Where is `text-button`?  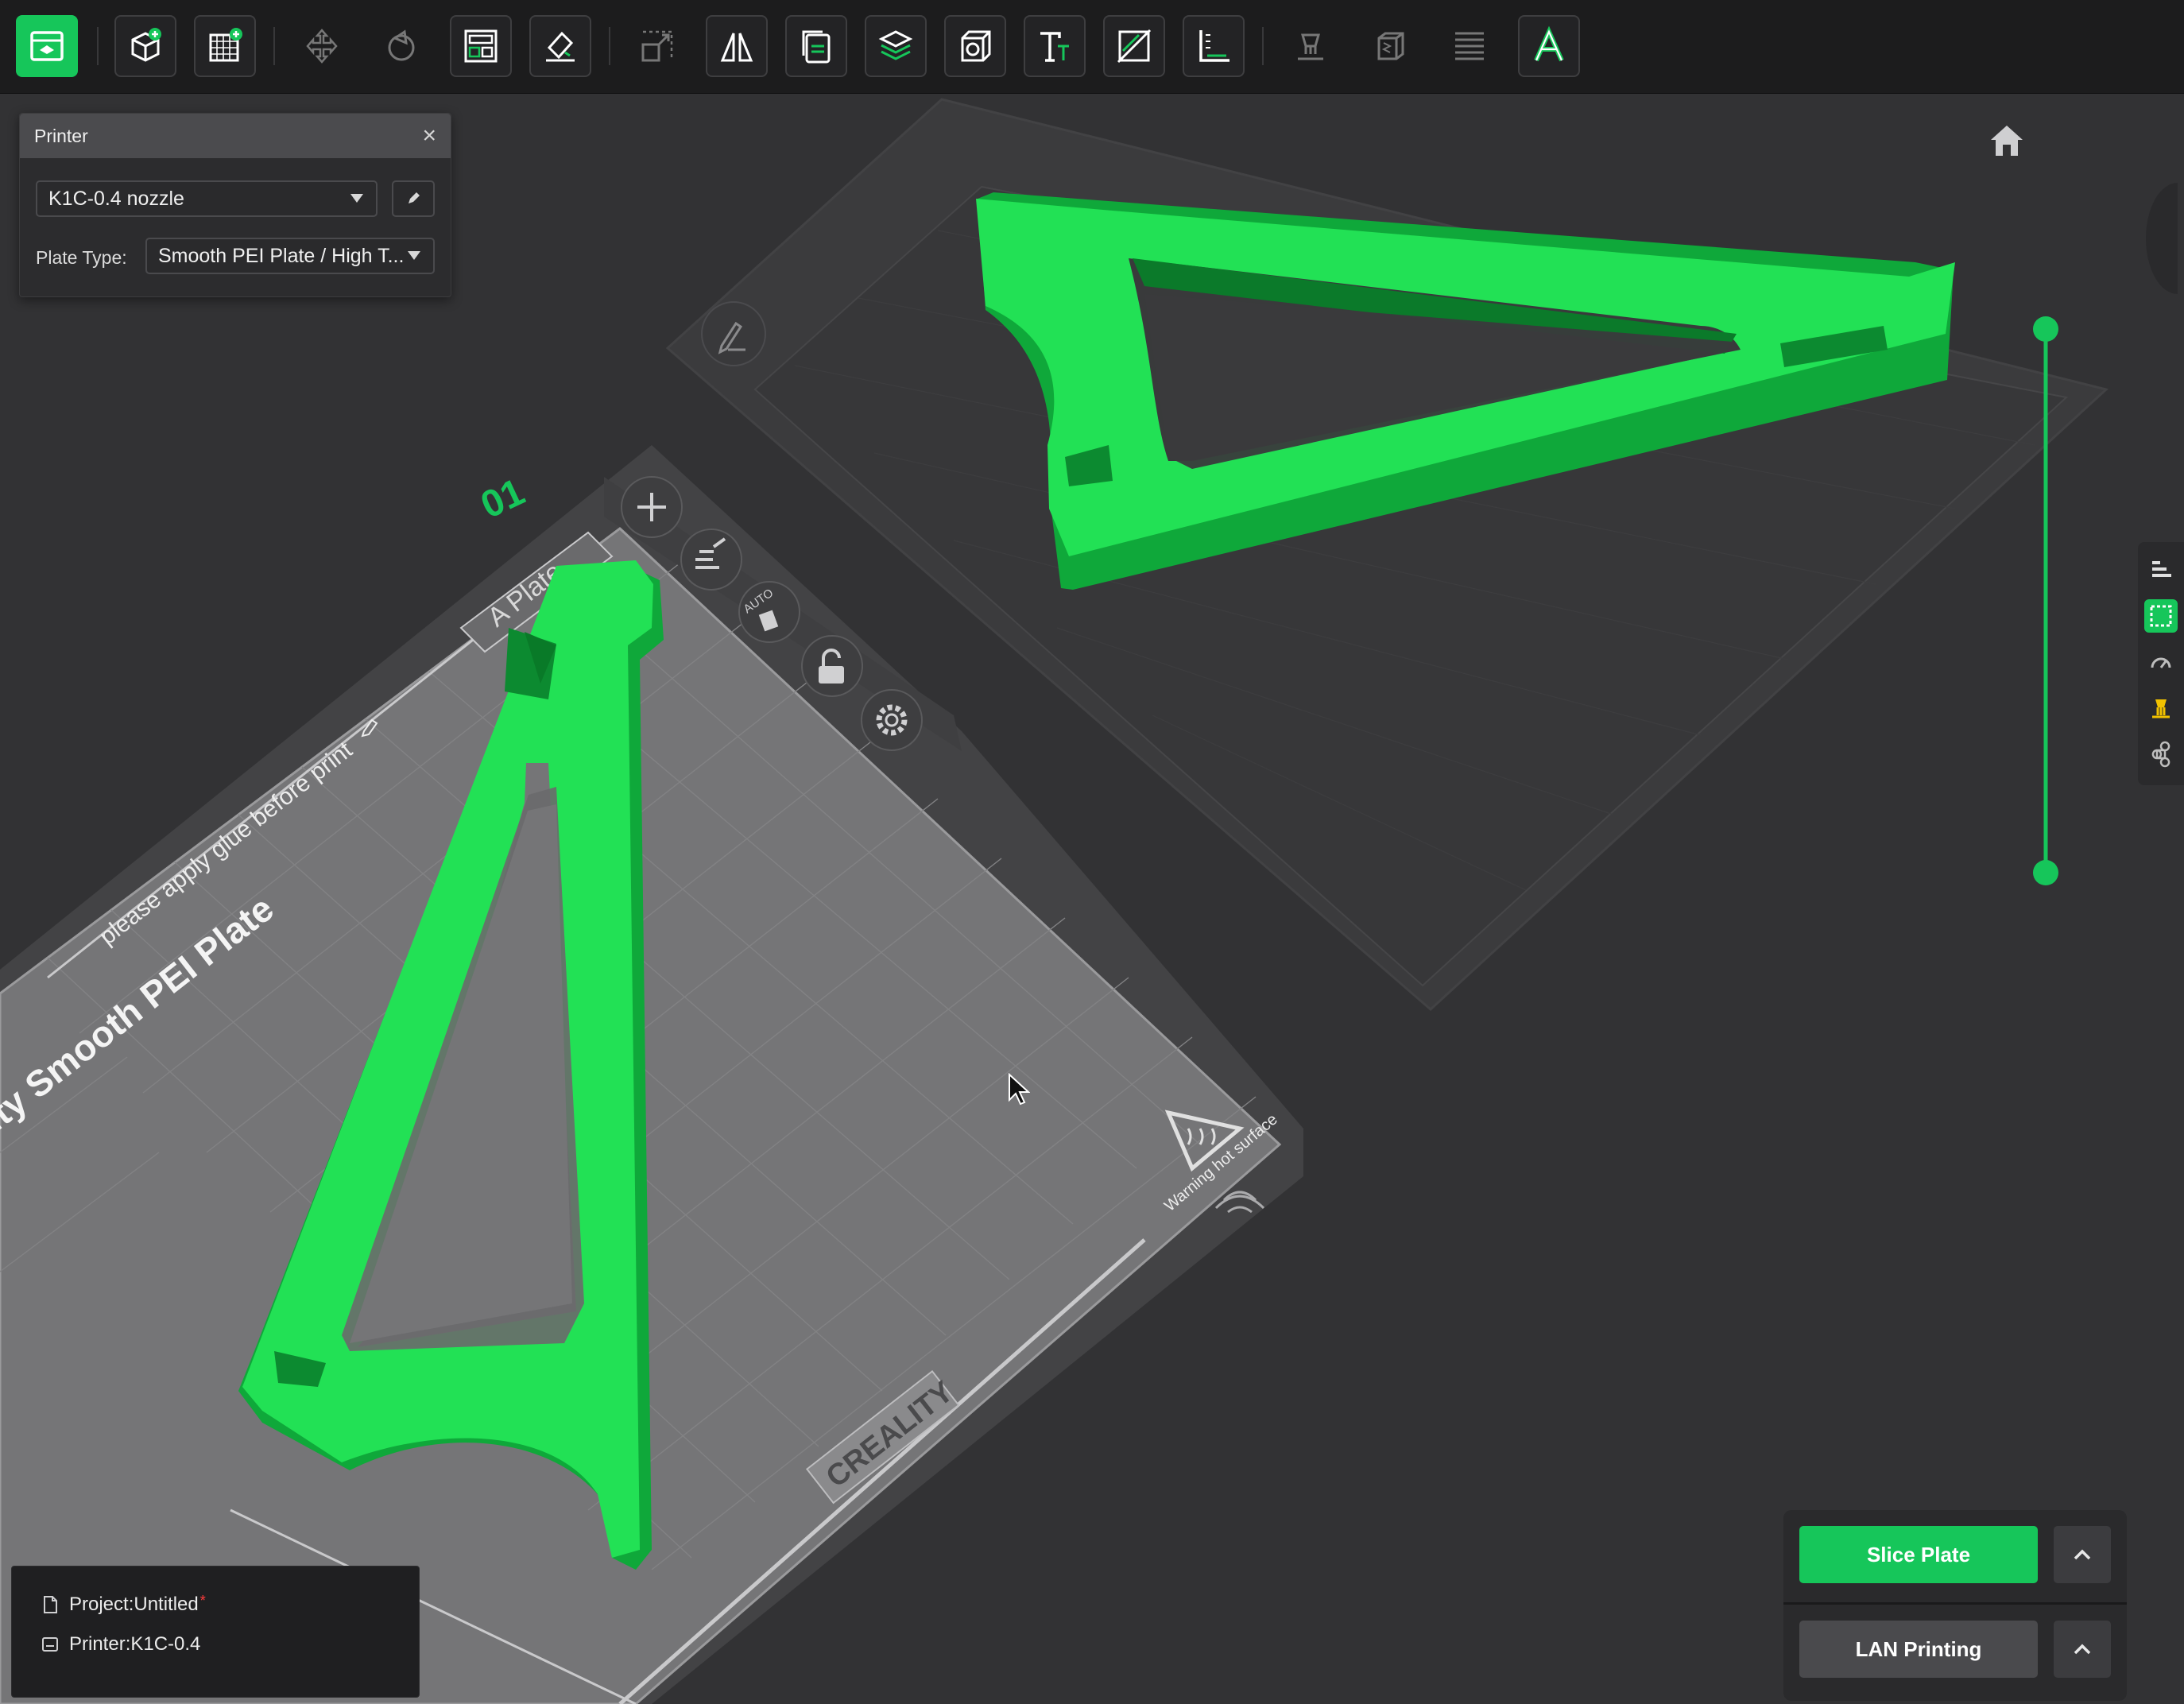
text-button is located at coordinates (1055, 46).